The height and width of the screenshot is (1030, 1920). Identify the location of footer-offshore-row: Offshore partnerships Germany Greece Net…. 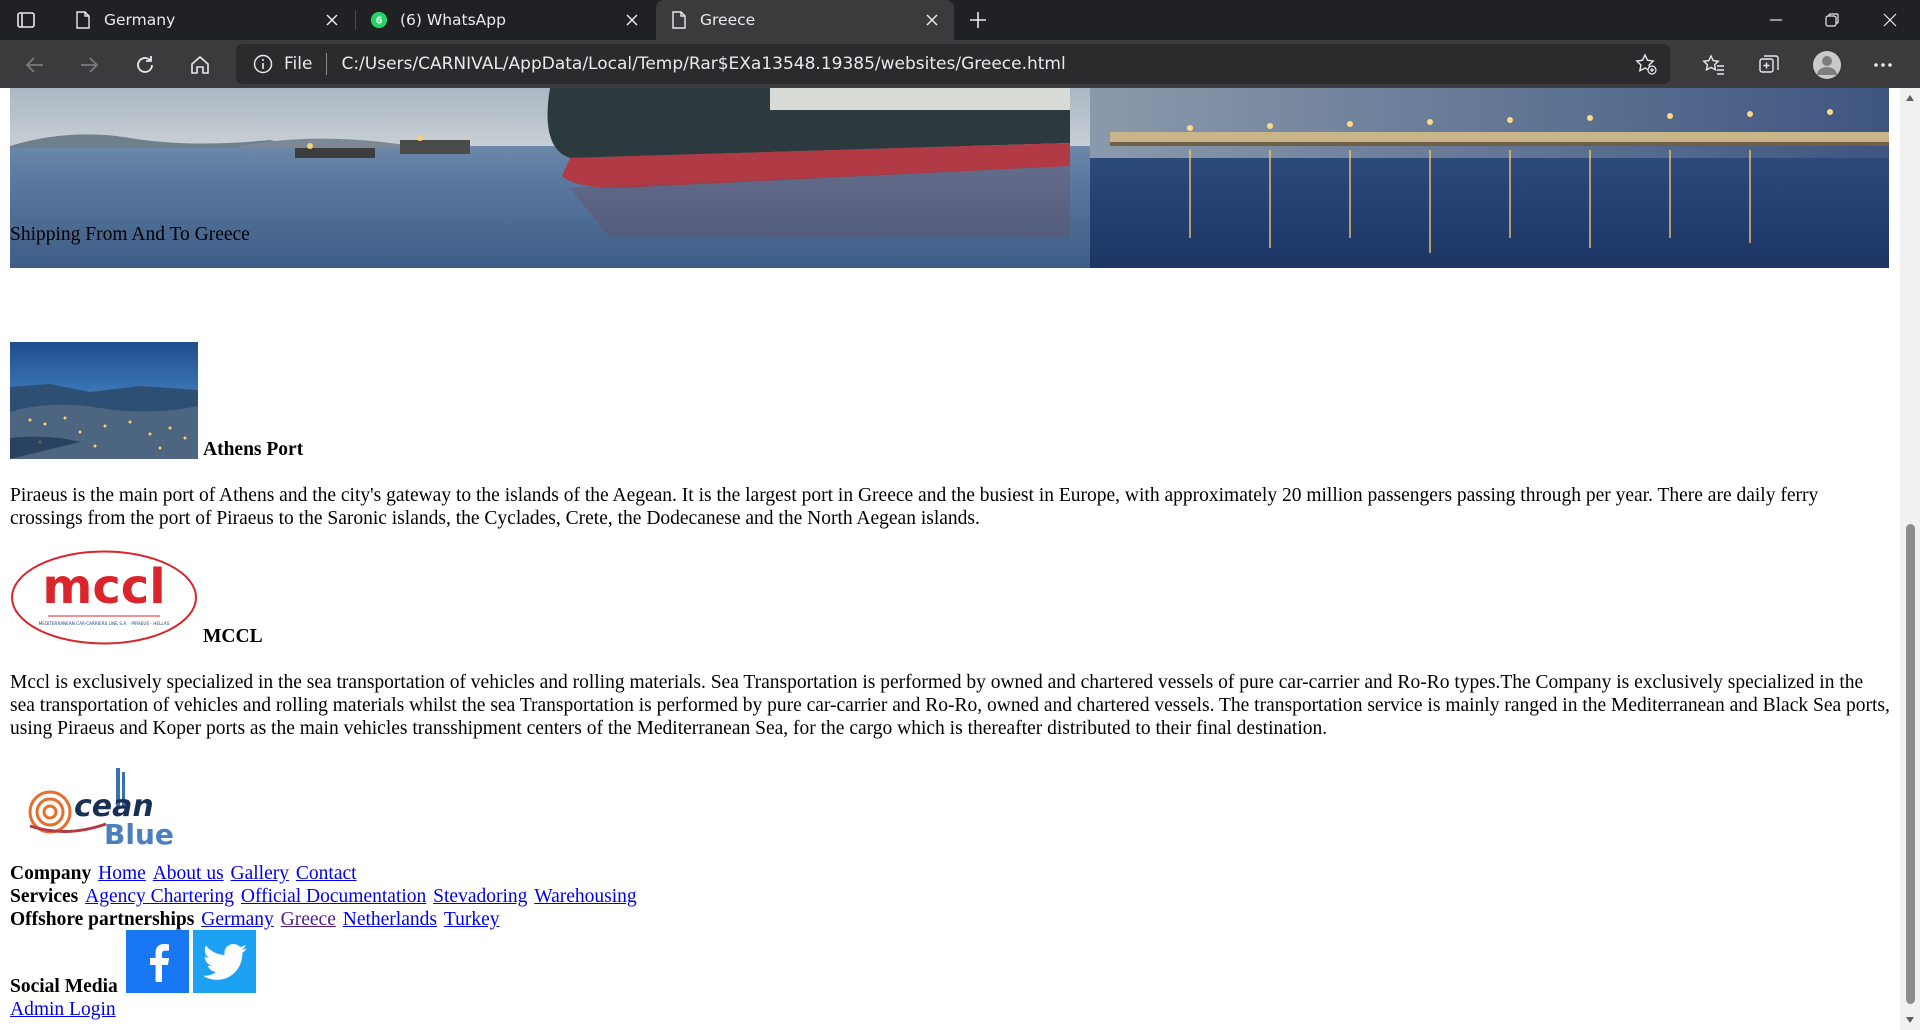
(254, 919).